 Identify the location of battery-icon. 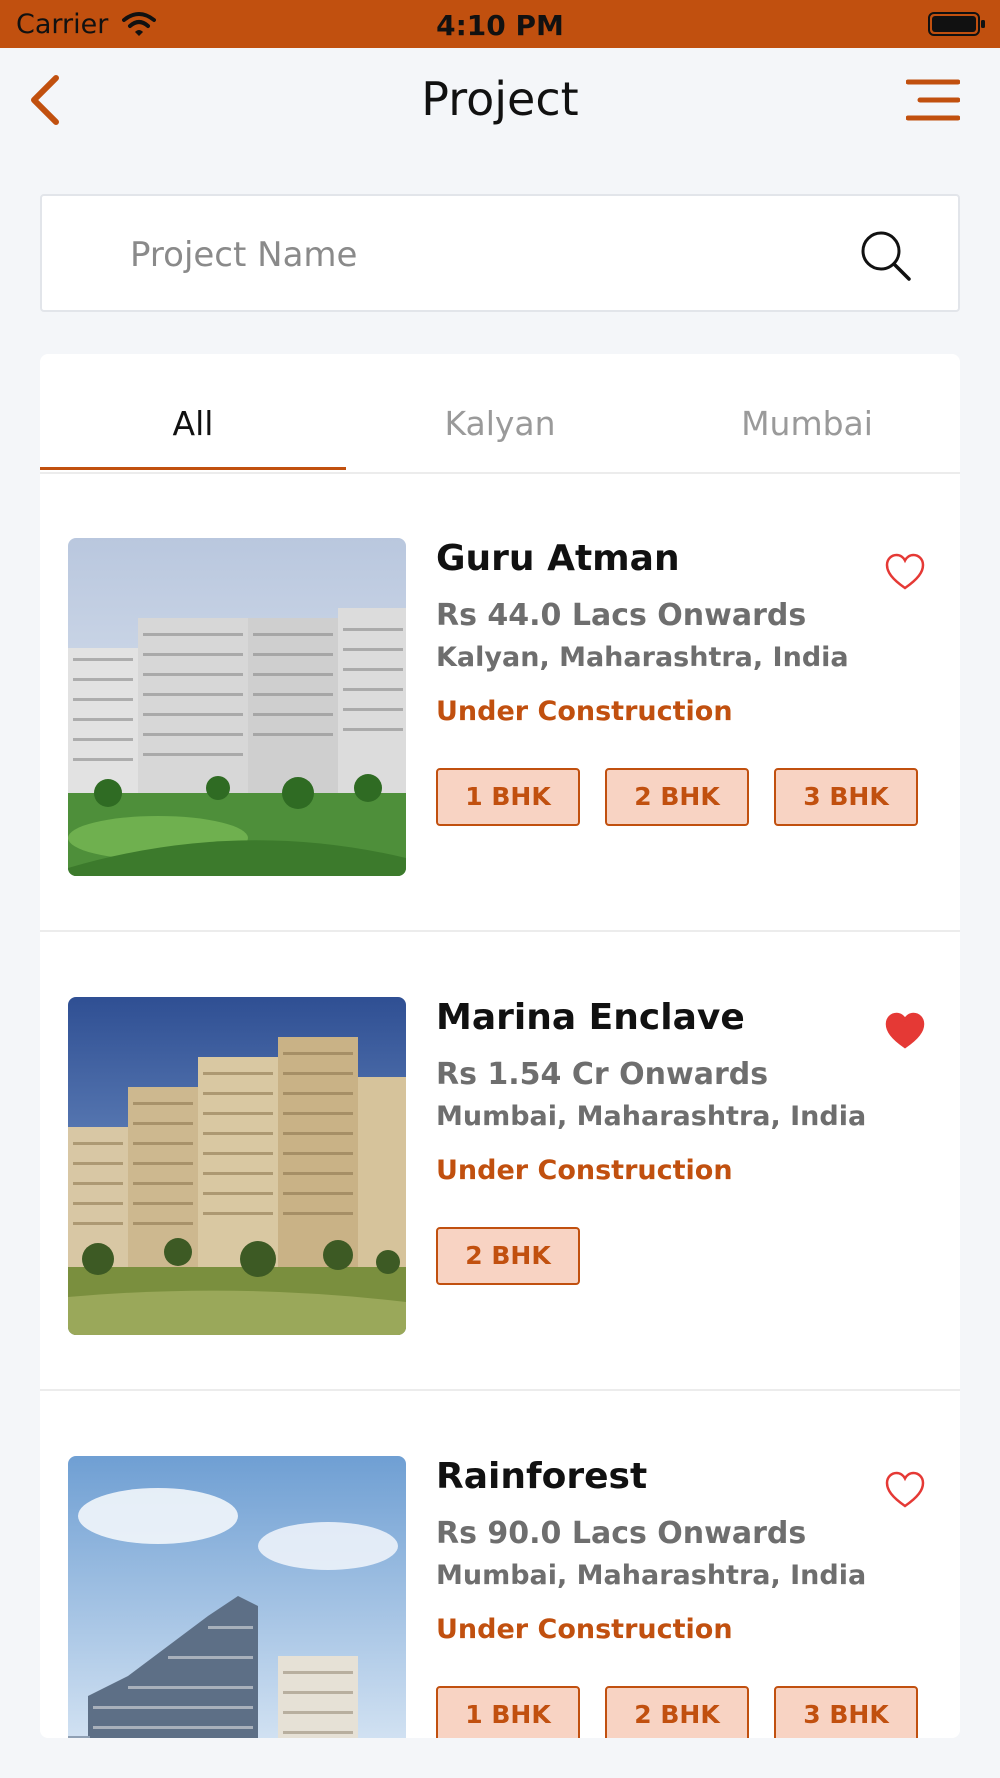
(956, 24).